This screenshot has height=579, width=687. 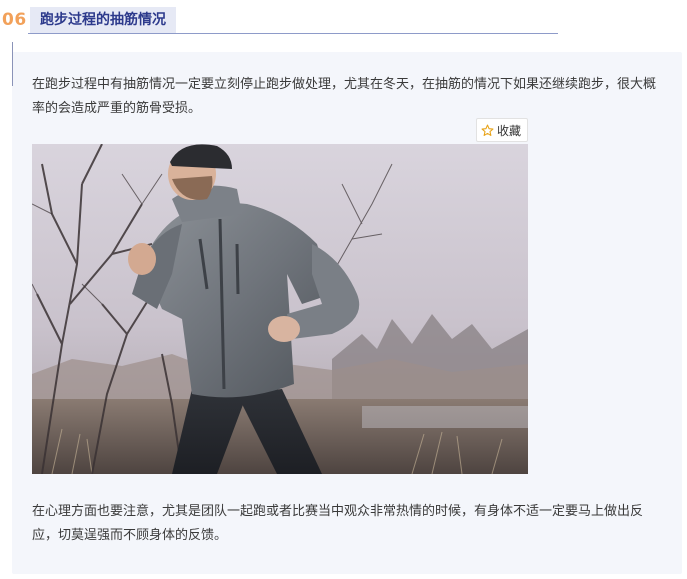 What do you see at coordinates (12, 64) in the screenshot?
I see `card-left-accent` at bounding box center [12, 64].